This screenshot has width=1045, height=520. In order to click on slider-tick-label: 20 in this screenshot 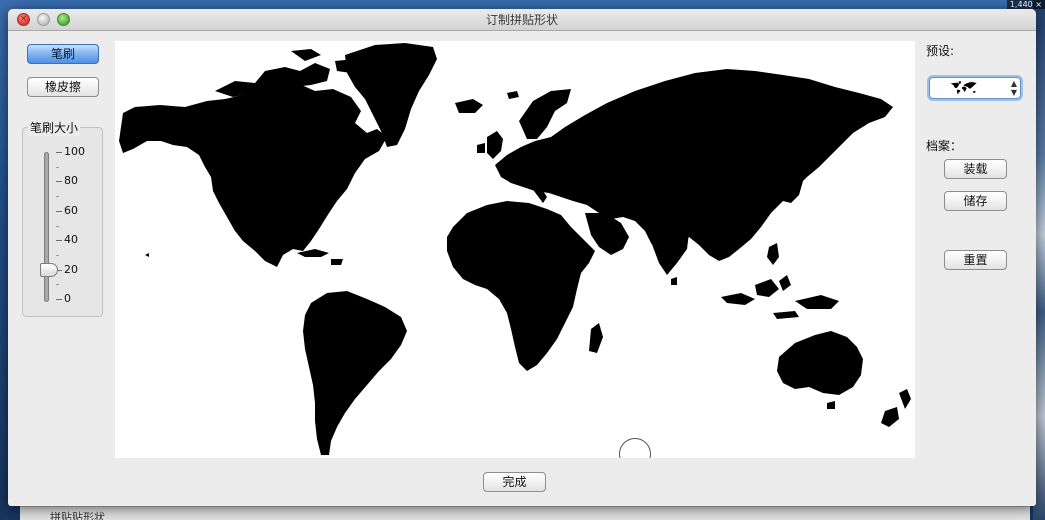, I will do `click(71, 269)`.